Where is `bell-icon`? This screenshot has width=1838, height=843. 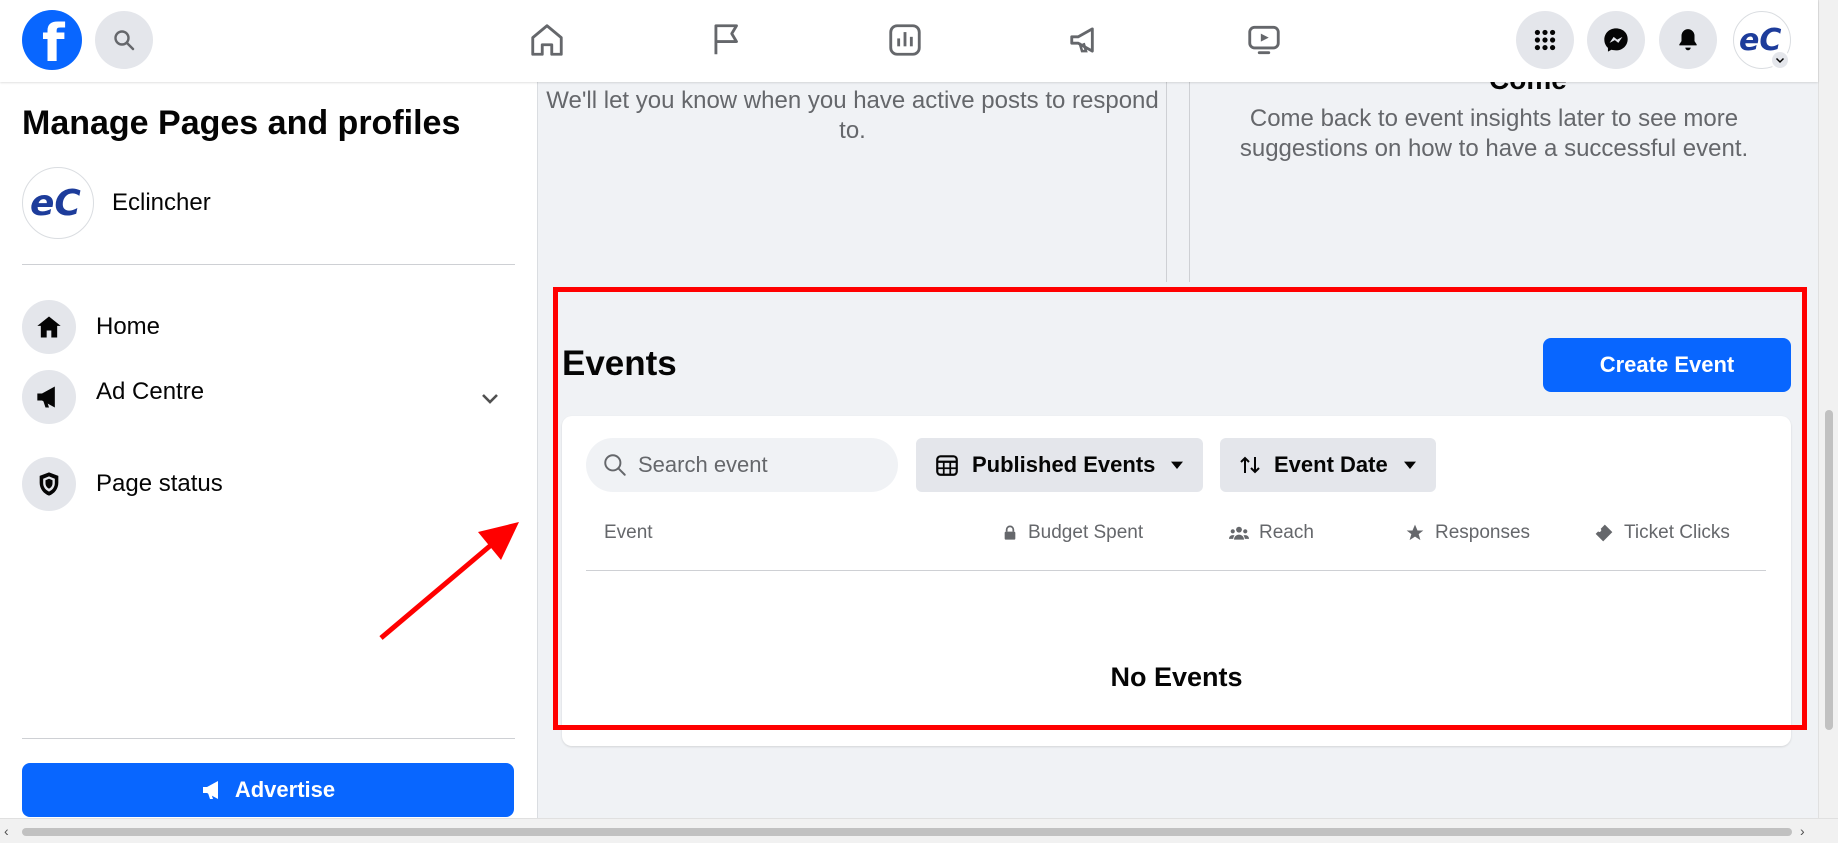
bell-icon is located at coordinates (1688, 40).